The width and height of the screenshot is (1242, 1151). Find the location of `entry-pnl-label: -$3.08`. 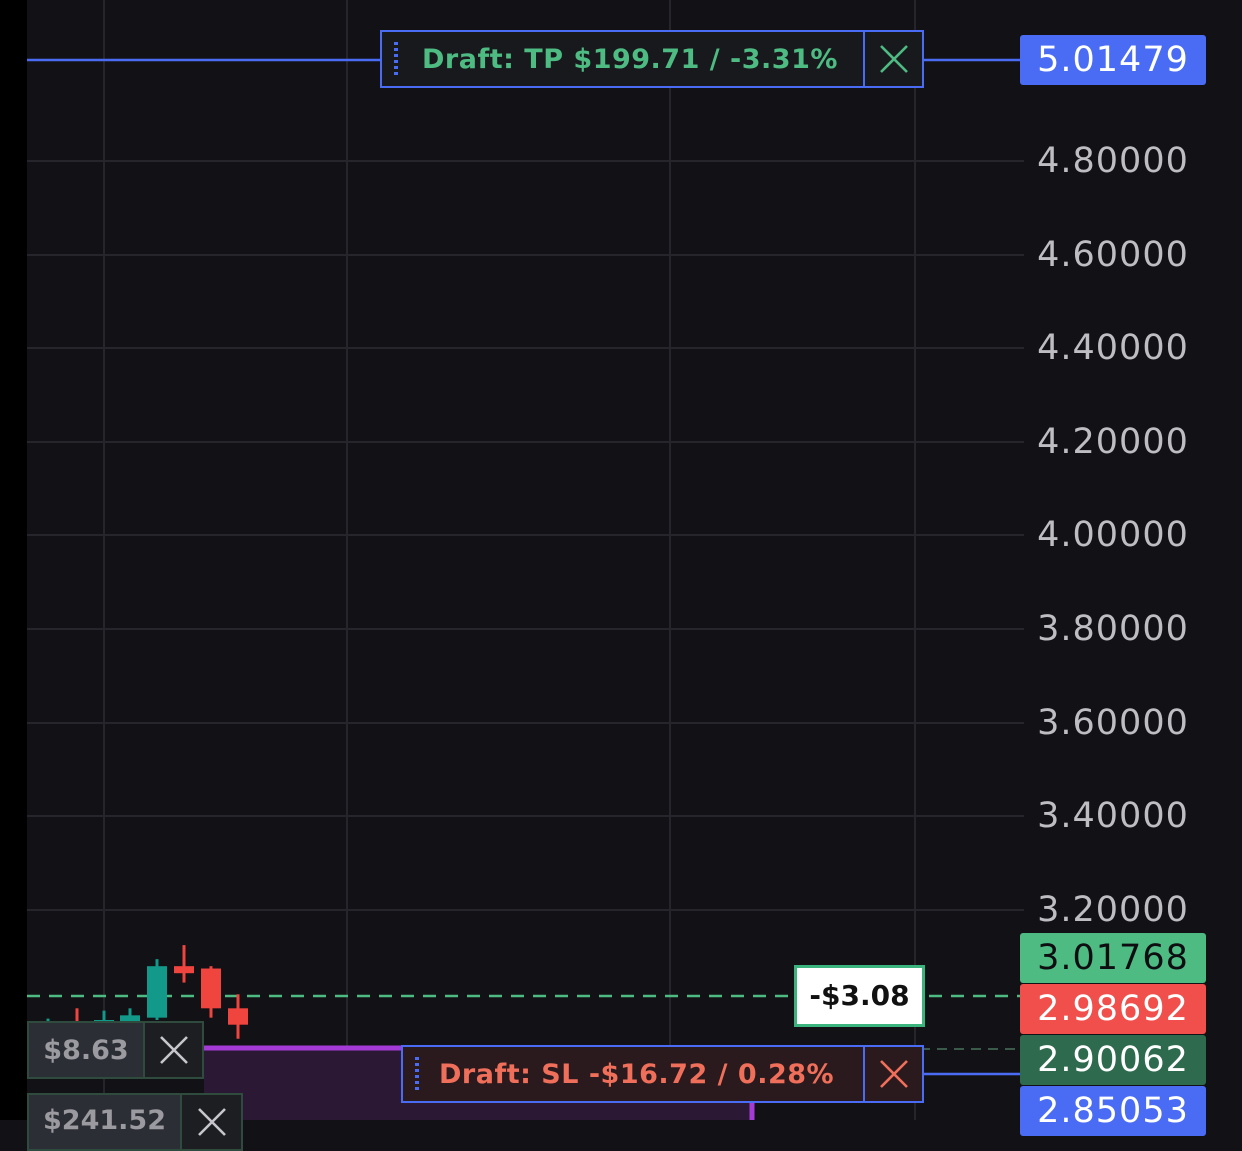

entry-pnl-label: -$3.08 is located at coordinates (859, 996).